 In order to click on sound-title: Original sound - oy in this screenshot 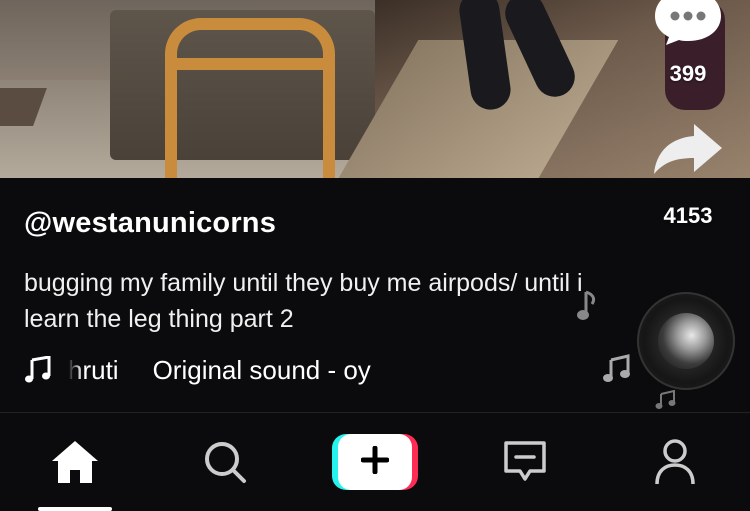, I will do `click(261, 369)`.